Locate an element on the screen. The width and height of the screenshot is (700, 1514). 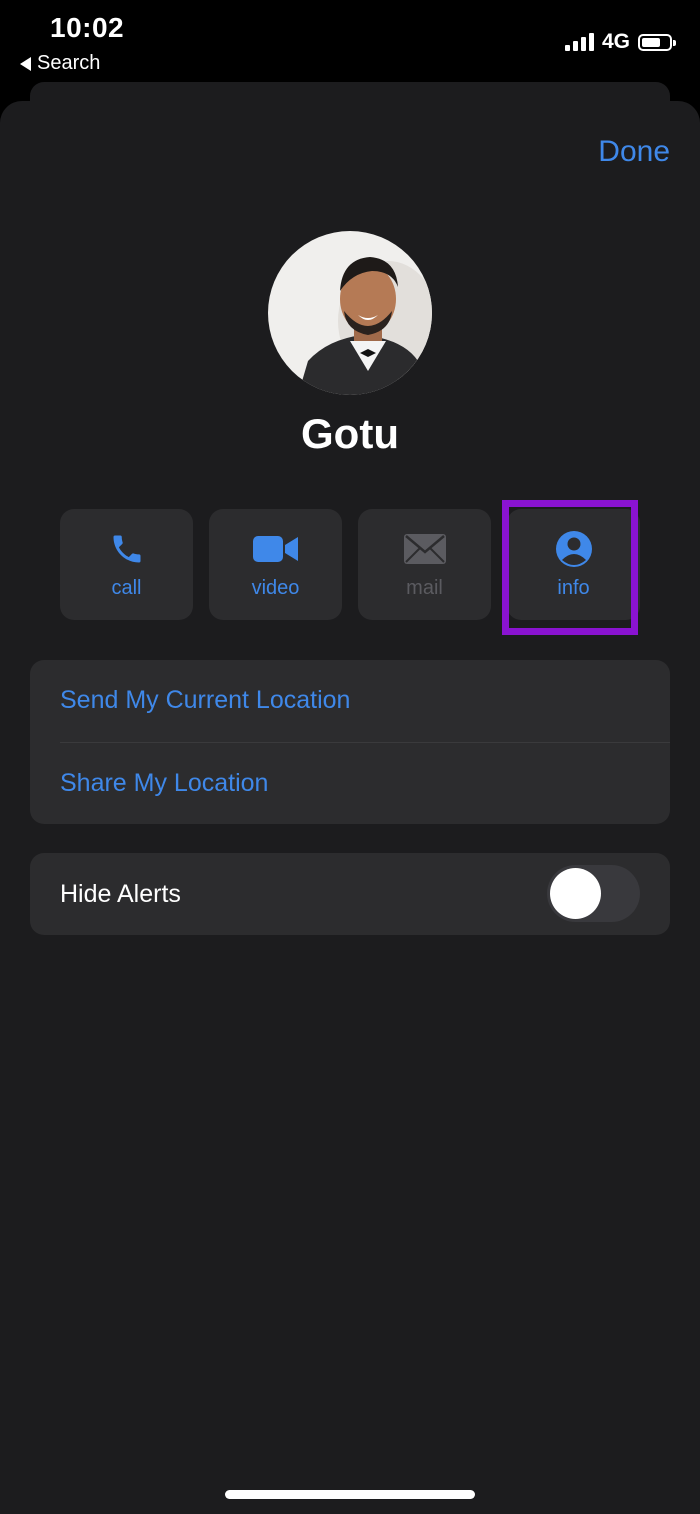
done-button: Done is located at coordinates (634, 152).